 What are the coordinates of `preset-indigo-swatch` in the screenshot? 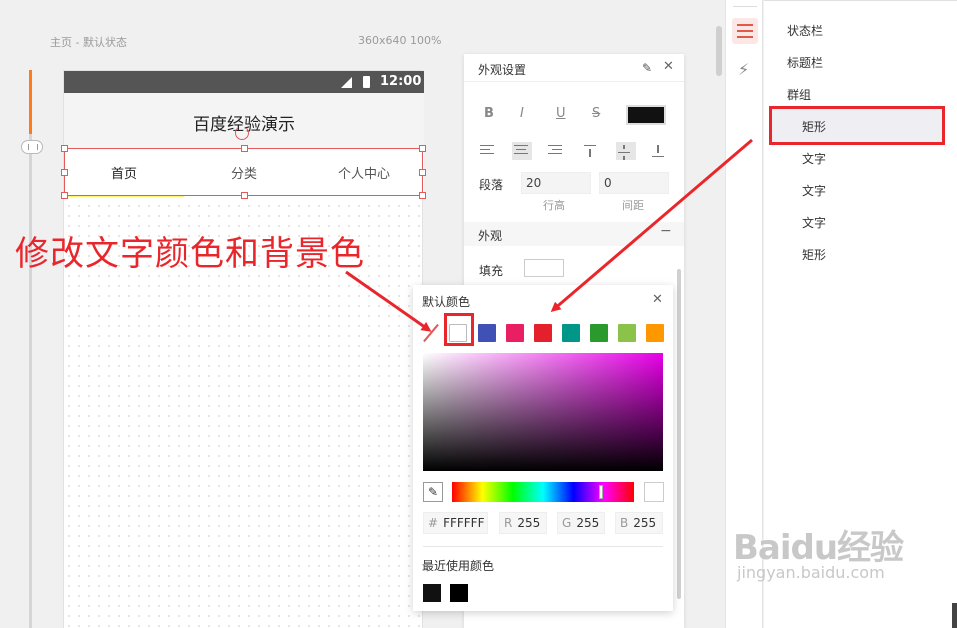 It's located at (487, 333).